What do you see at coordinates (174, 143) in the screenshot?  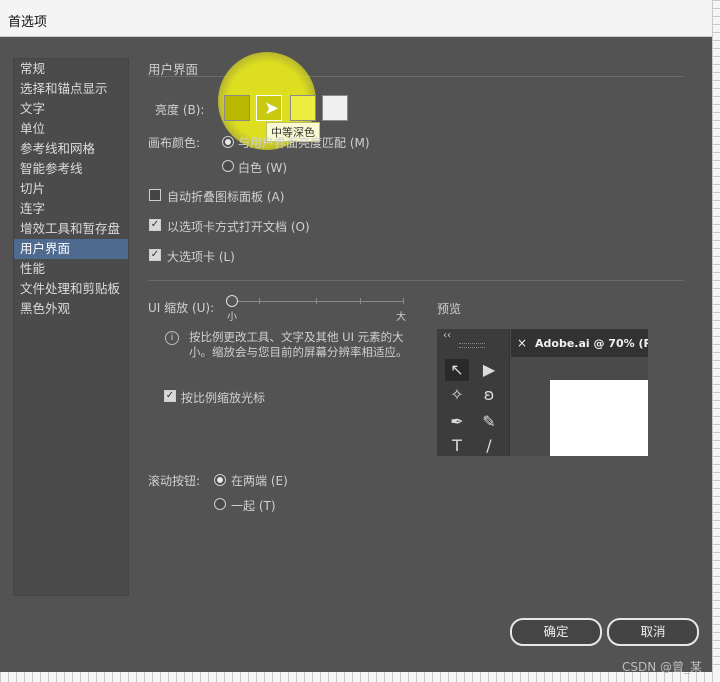 I see `canvas-color-label: 画布颜色:` at bounding box center [174, 143].